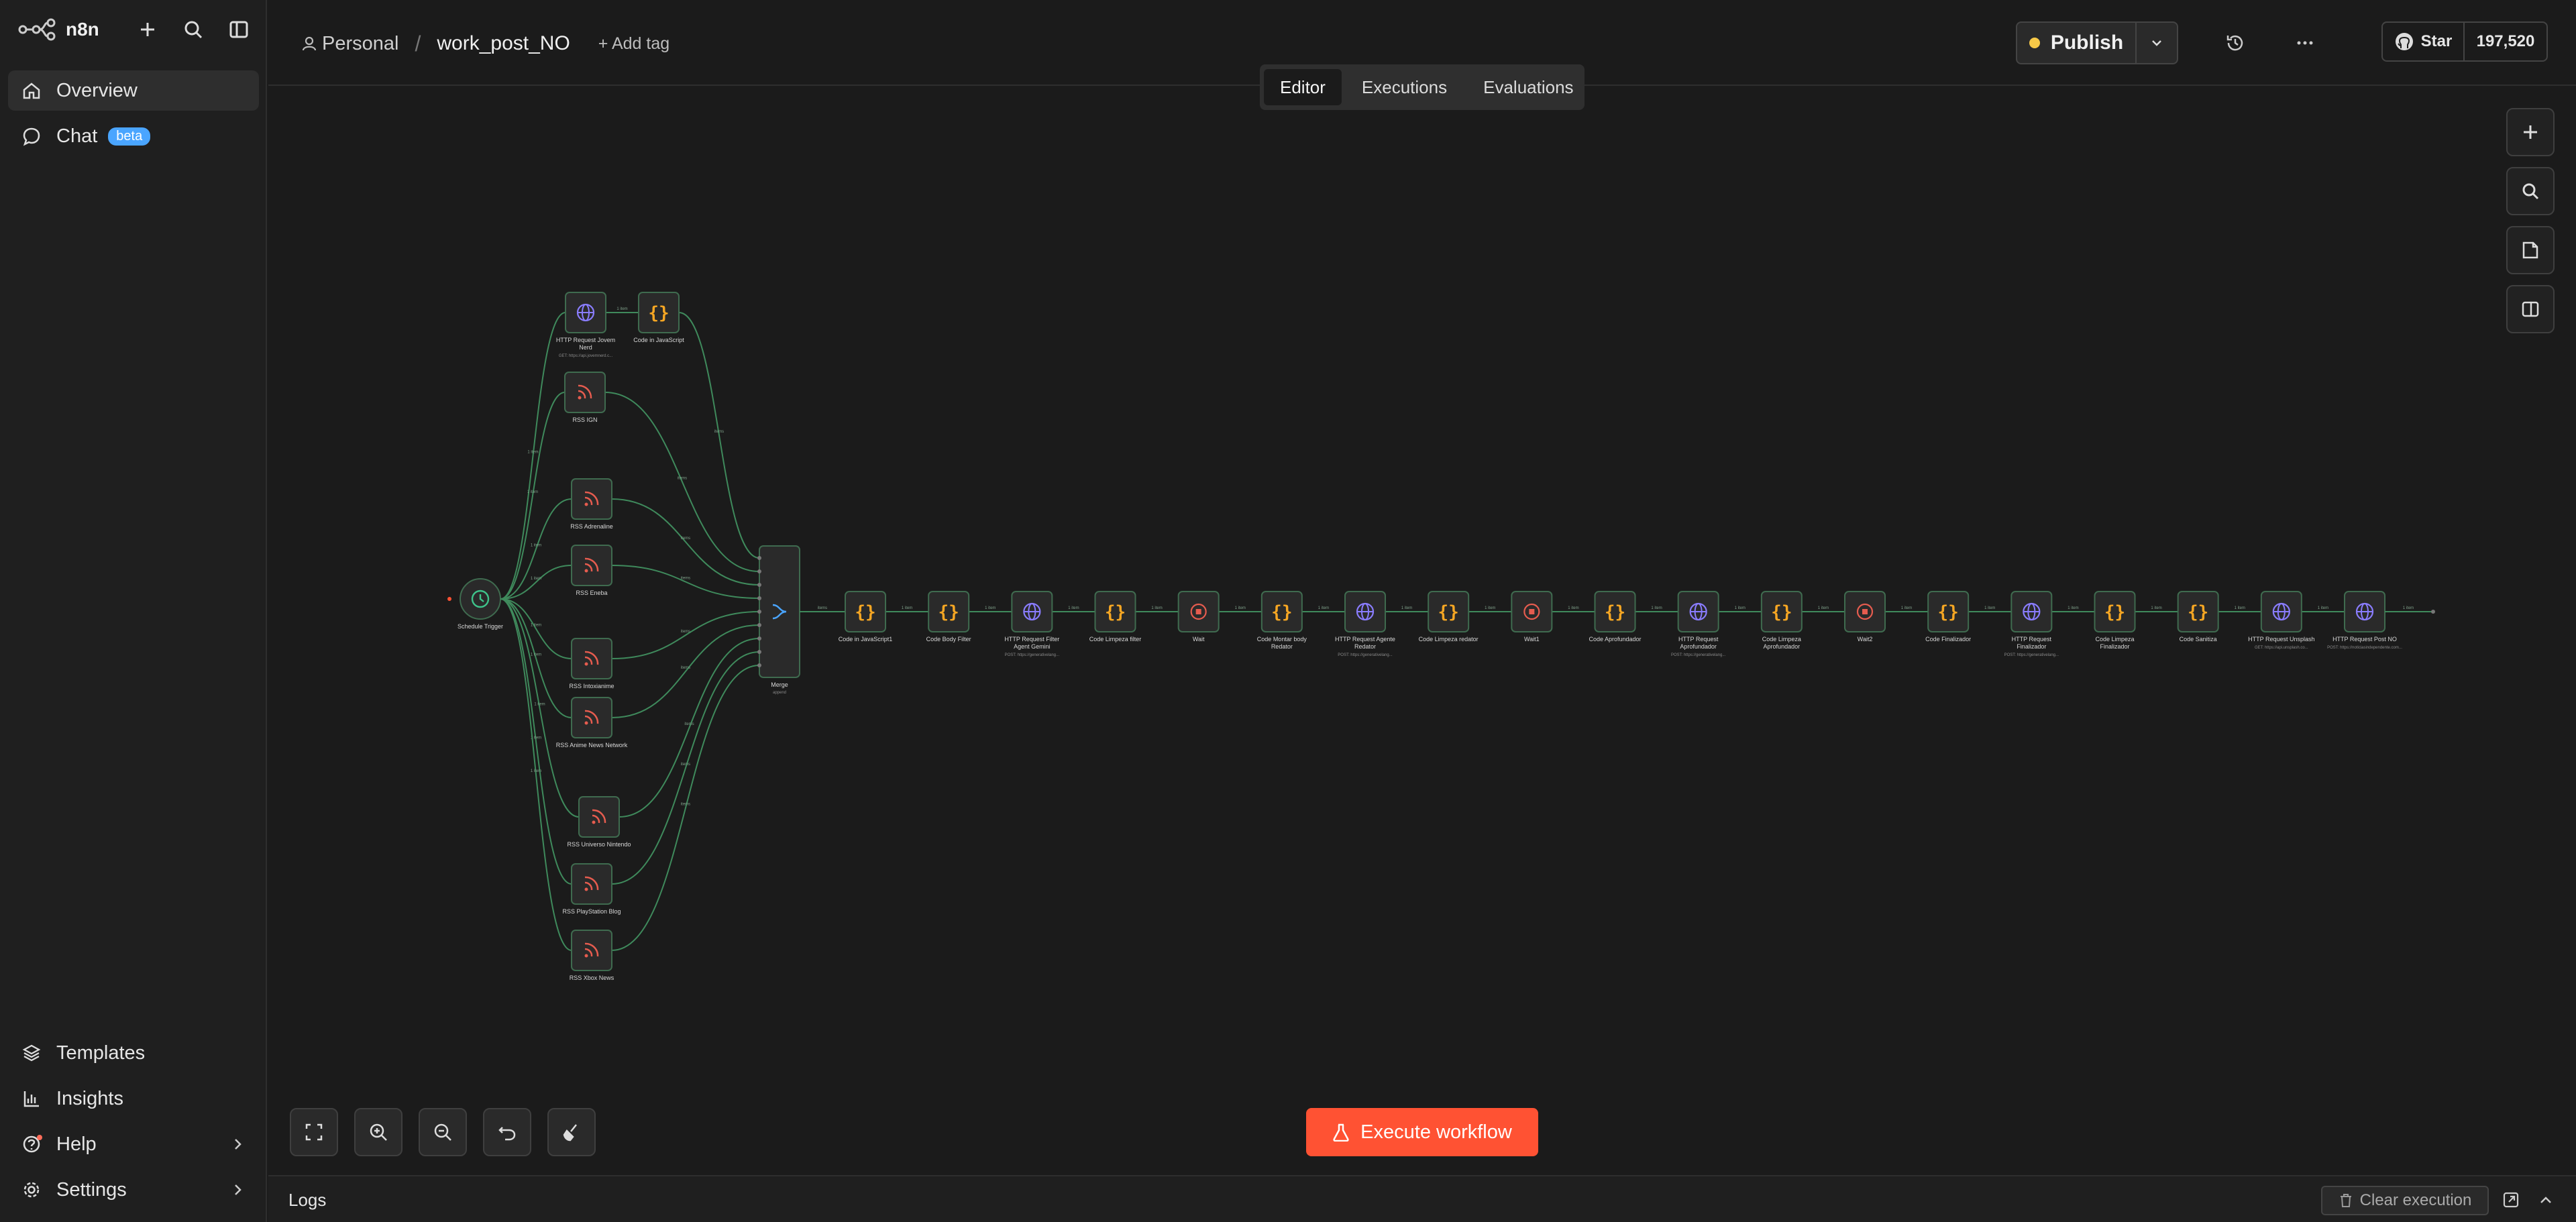  Describe the element at coordinates (591, 889) in the screenshot. I see `workflow-node: RSS PlayStation Blog` at that location.